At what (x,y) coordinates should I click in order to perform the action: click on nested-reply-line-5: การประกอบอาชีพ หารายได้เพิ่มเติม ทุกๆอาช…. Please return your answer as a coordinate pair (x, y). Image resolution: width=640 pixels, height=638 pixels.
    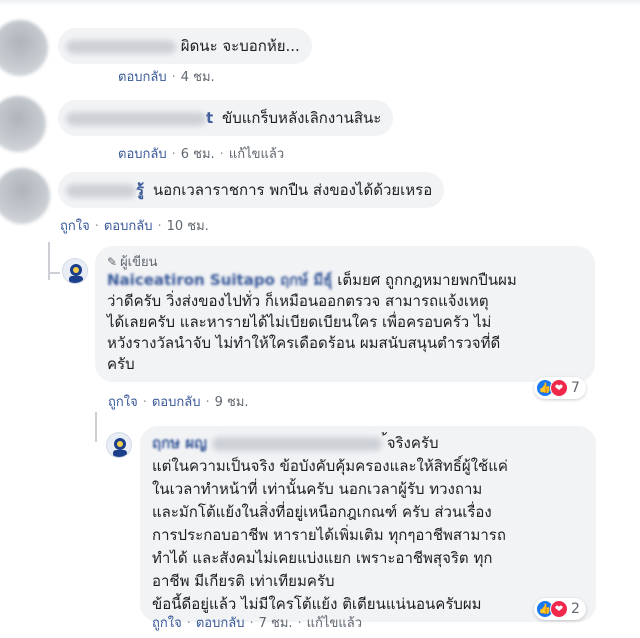
    Looking at the image, I should click on (329, 535).